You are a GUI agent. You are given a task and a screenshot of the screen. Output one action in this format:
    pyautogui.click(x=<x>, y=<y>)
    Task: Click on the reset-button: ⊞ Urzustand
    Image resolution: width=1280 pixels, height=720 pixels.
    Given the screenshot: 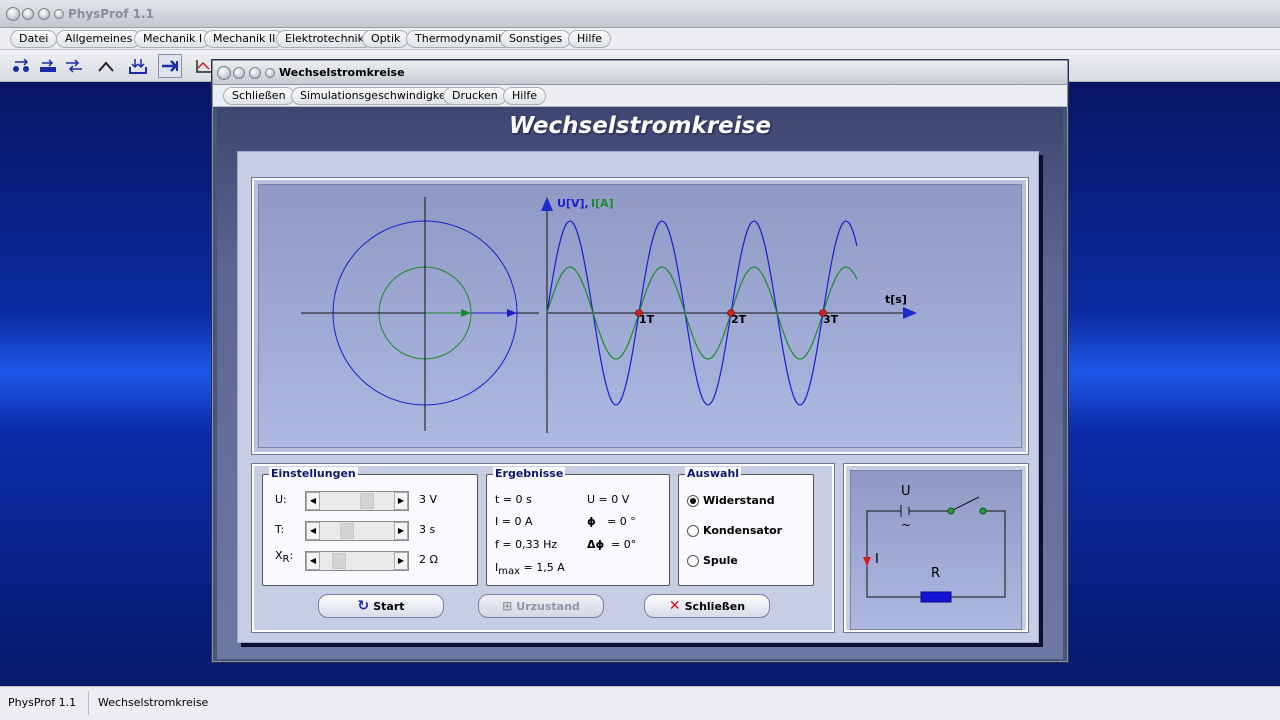 What is the action you would take?
    pyautogui.click(x=541, y=606)
    